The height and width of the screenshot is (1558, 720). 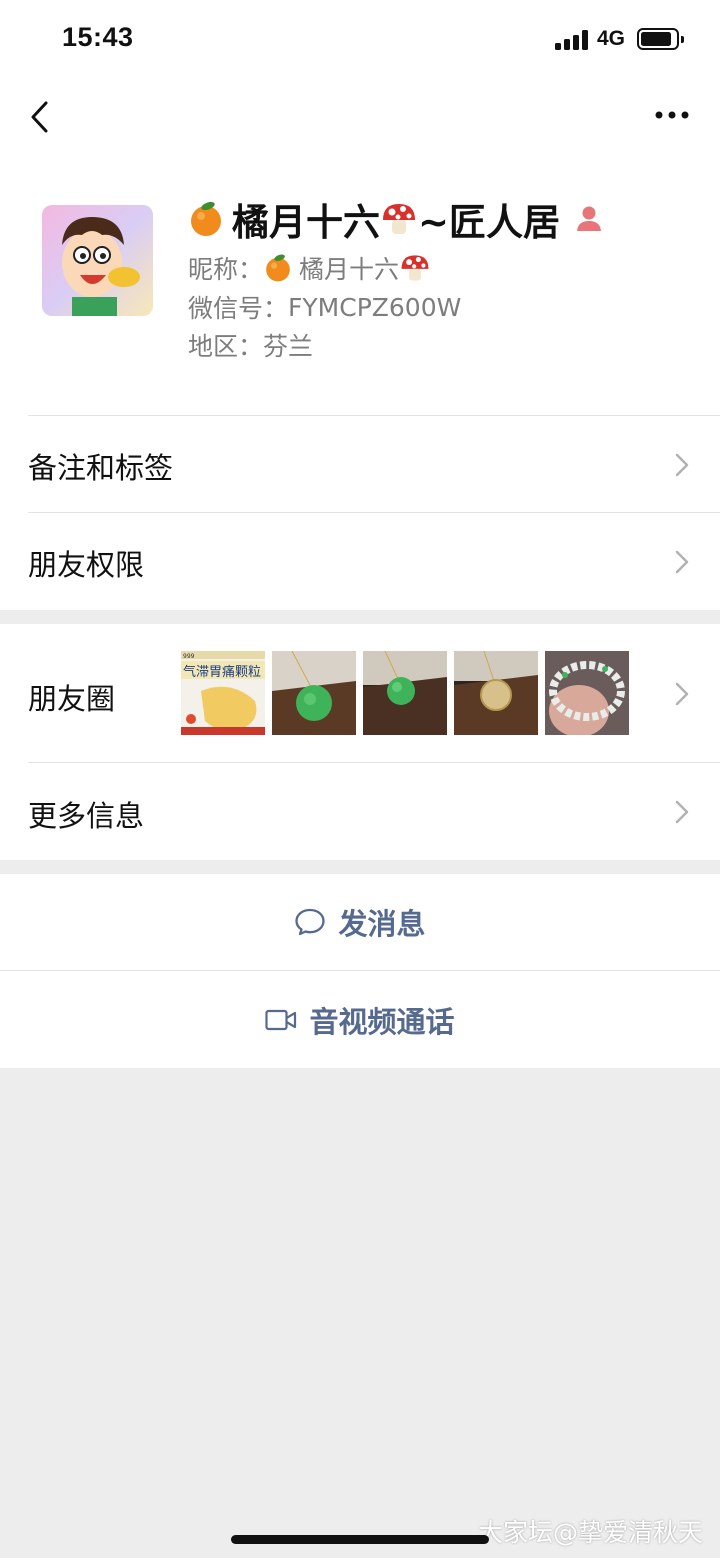 What do you see at coordinates (572, 40) in the screenshot?
I see `signal-icon` at bounding box center [572, 40].